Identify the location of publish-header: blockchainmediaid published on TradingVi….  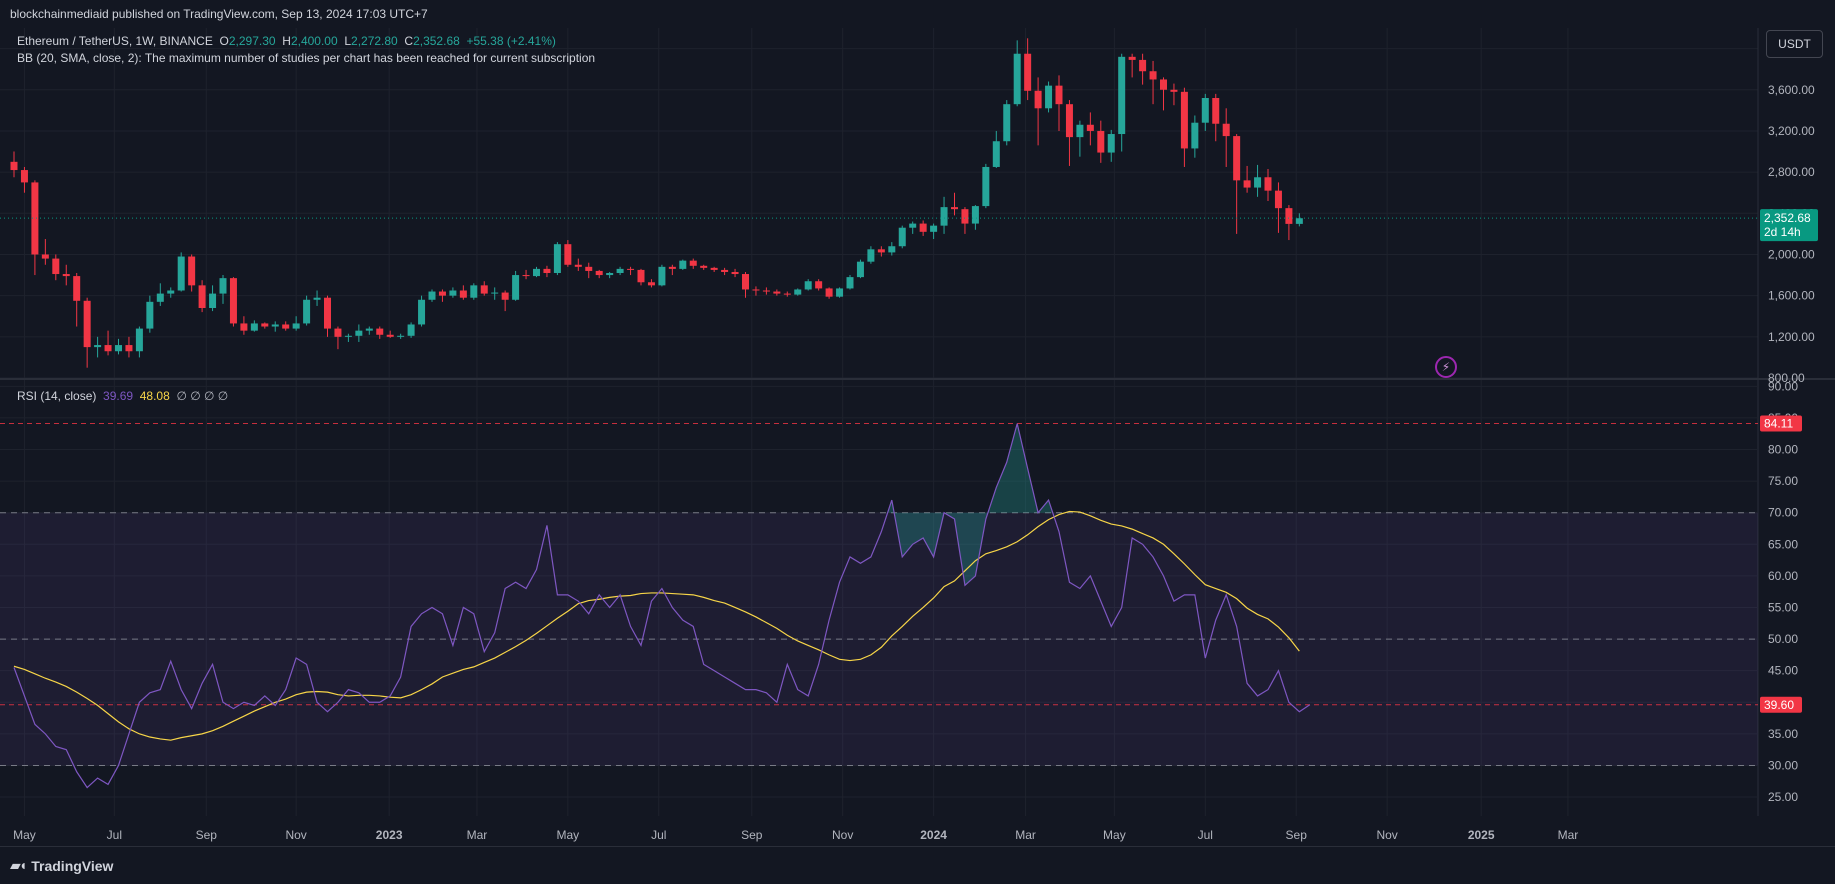
(917, 14).